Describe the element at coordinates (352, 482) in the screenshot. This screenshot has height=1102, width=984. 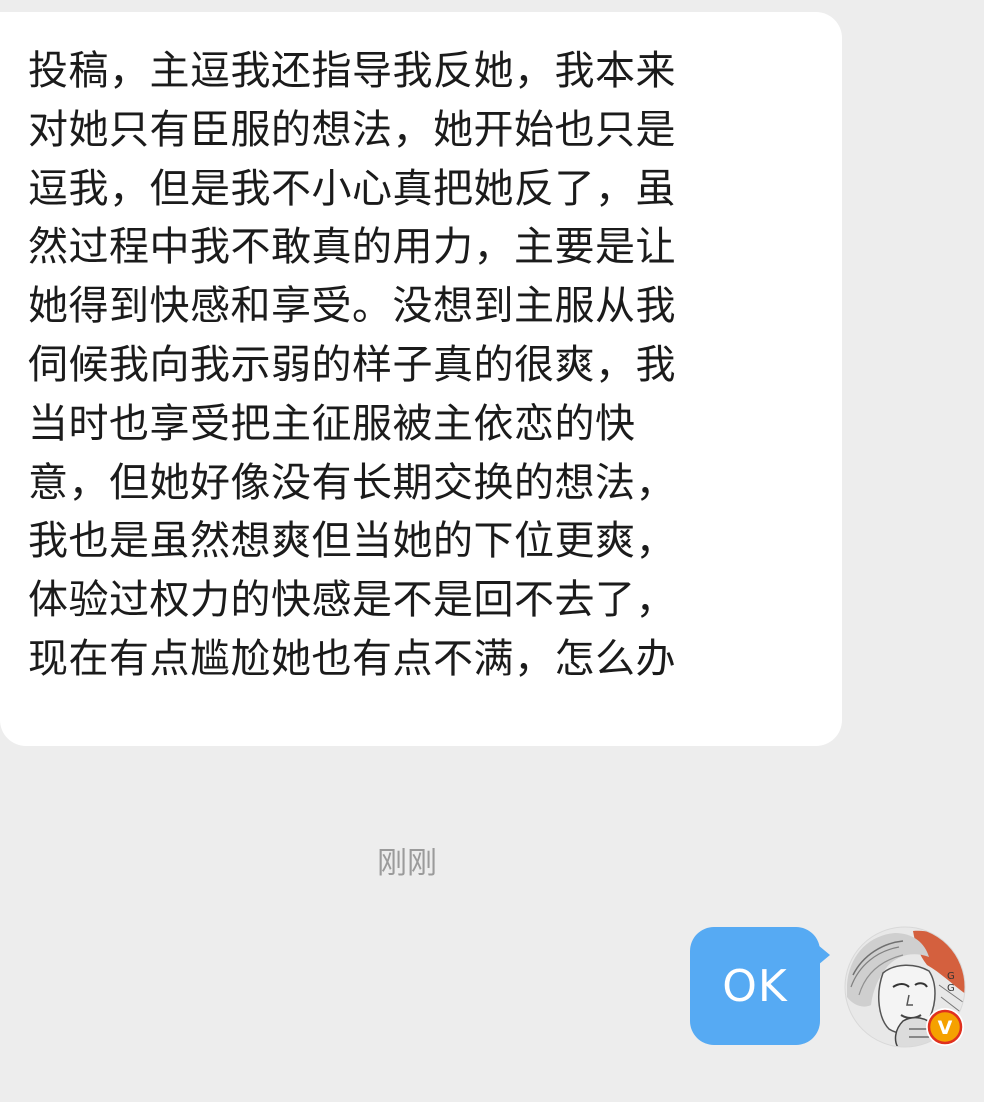
I see `message-line: 意，但她好像没有长期交换的想法，` at that location.